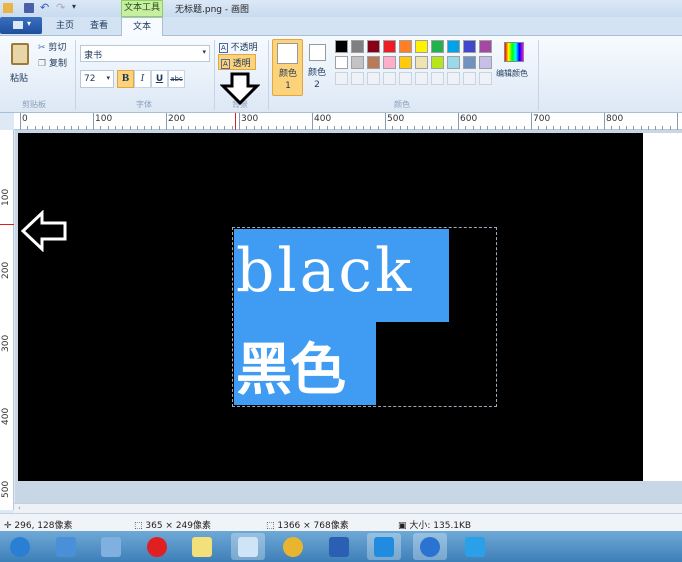 The height and width of the screenshot is (562, 682). Describe the element at coordinates (43, 231) in the screenshot. I see `left-arrow-icon` at that location.